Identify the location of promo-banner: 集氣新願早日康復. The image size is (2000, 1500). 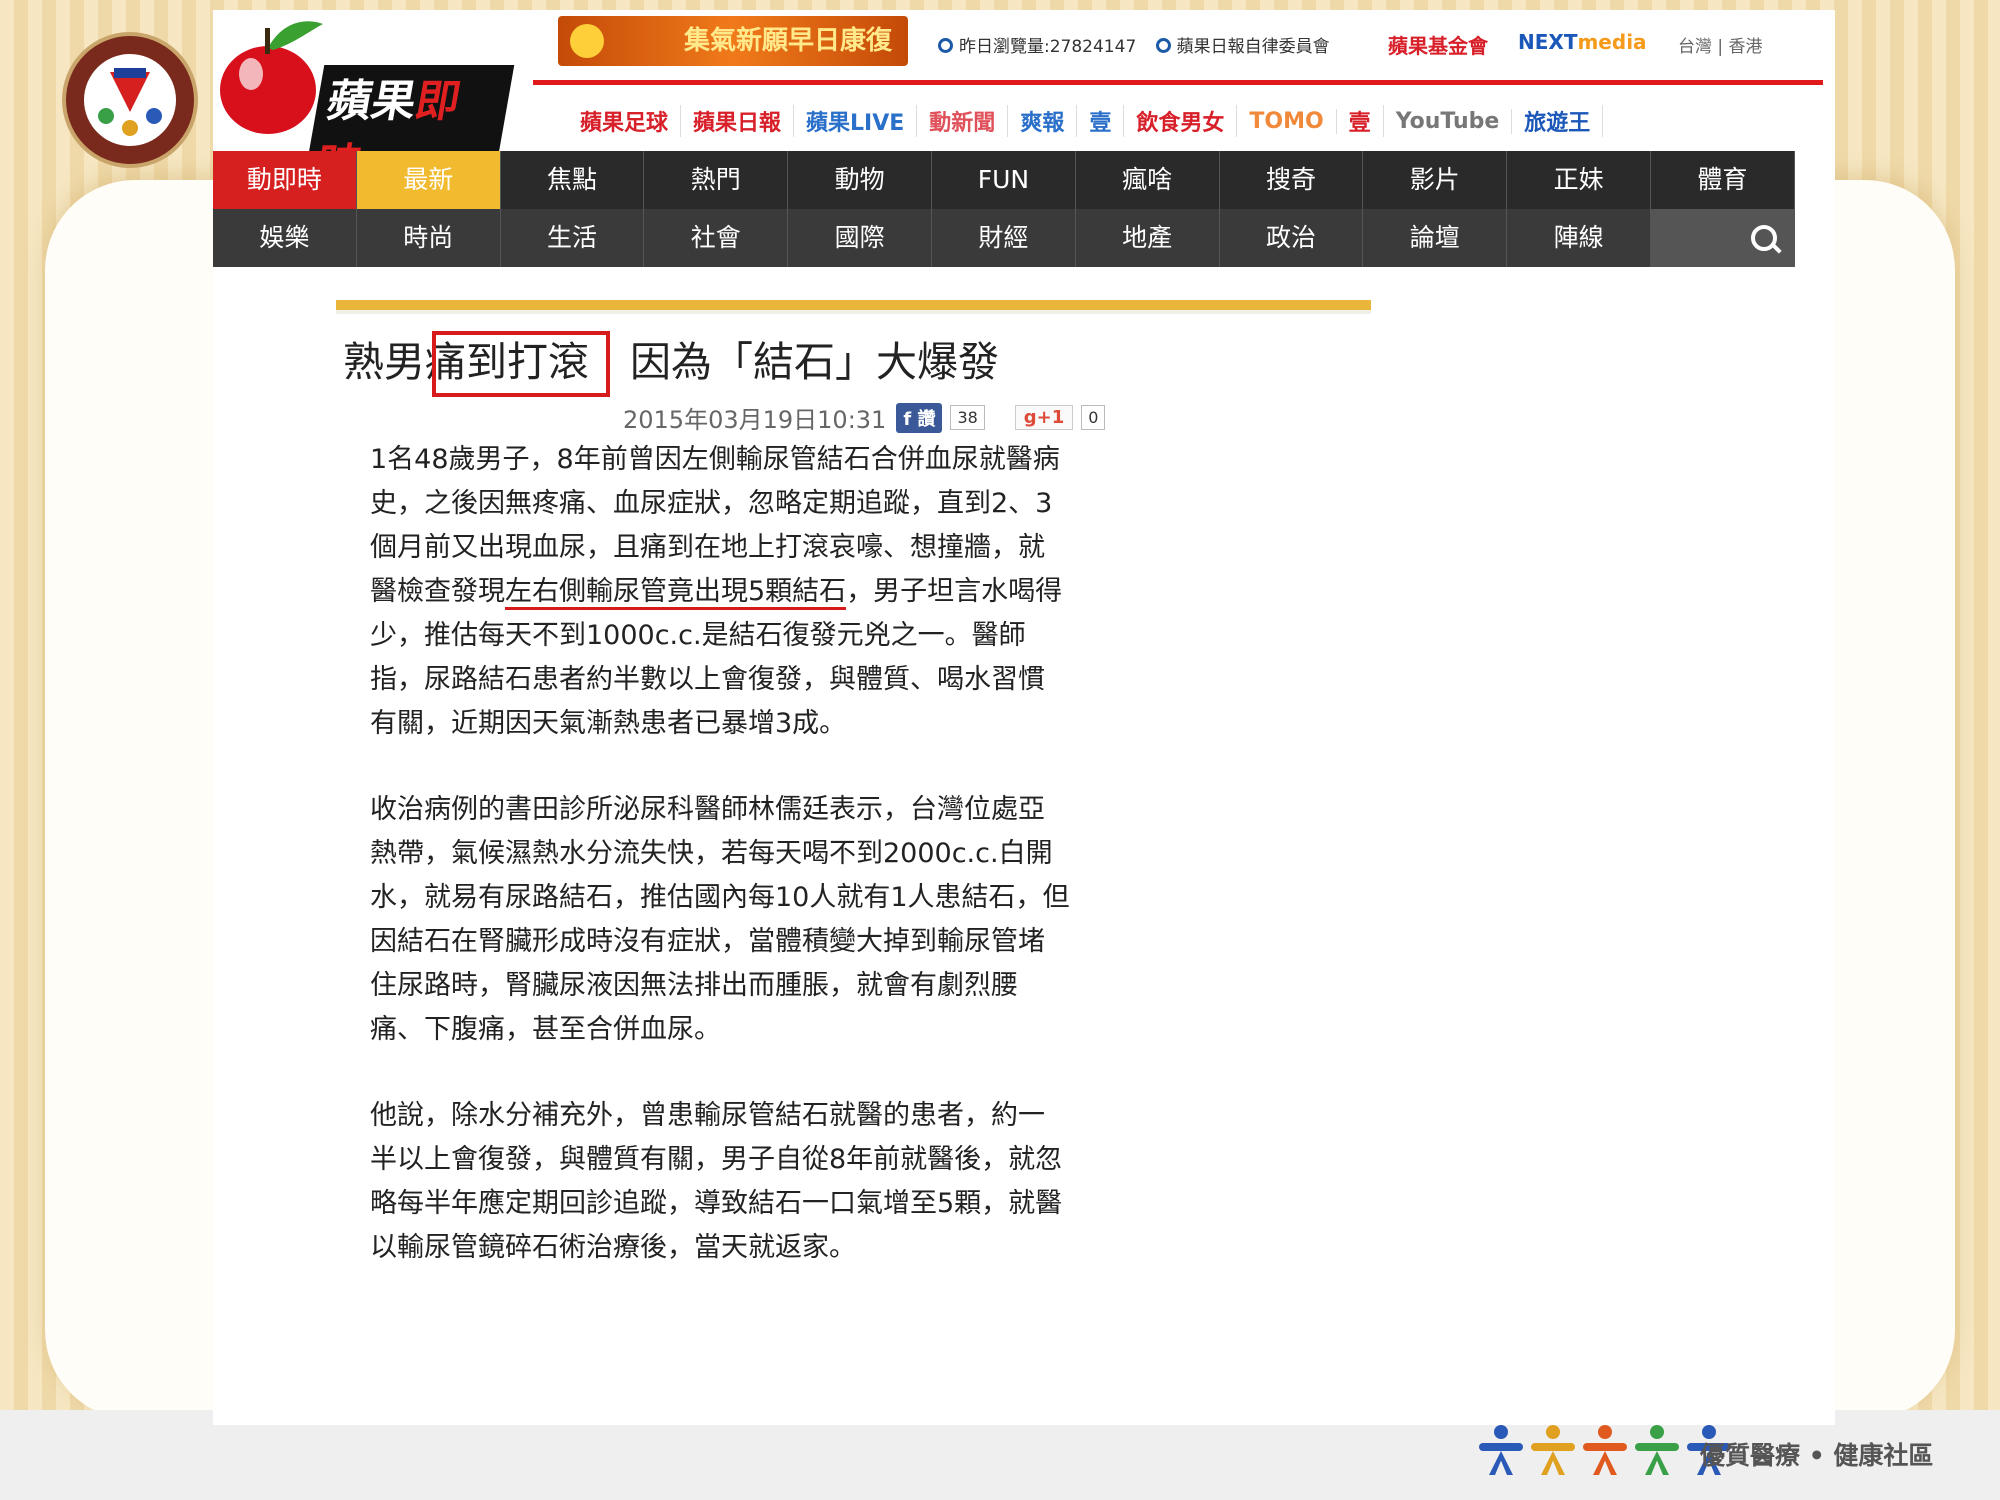
(733, 41).